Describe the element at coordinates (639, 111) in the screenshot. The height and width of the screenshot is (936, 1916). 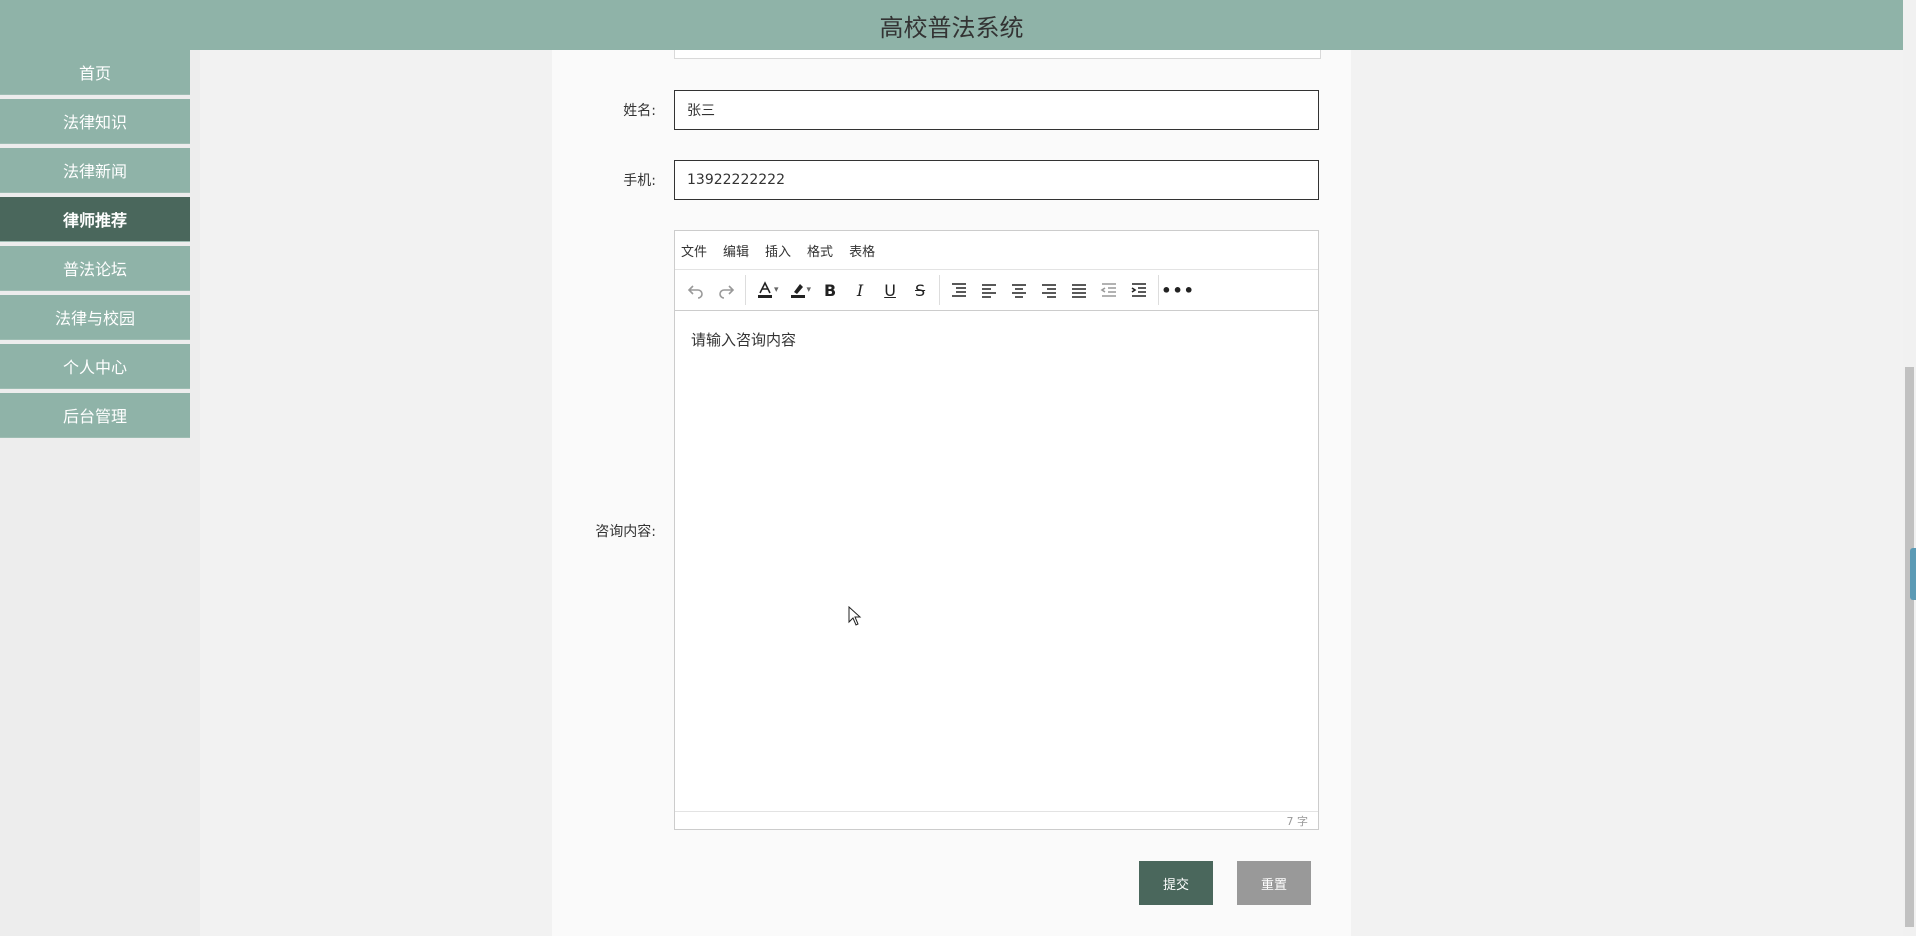
I see `name-label: 姓名:` at that location.